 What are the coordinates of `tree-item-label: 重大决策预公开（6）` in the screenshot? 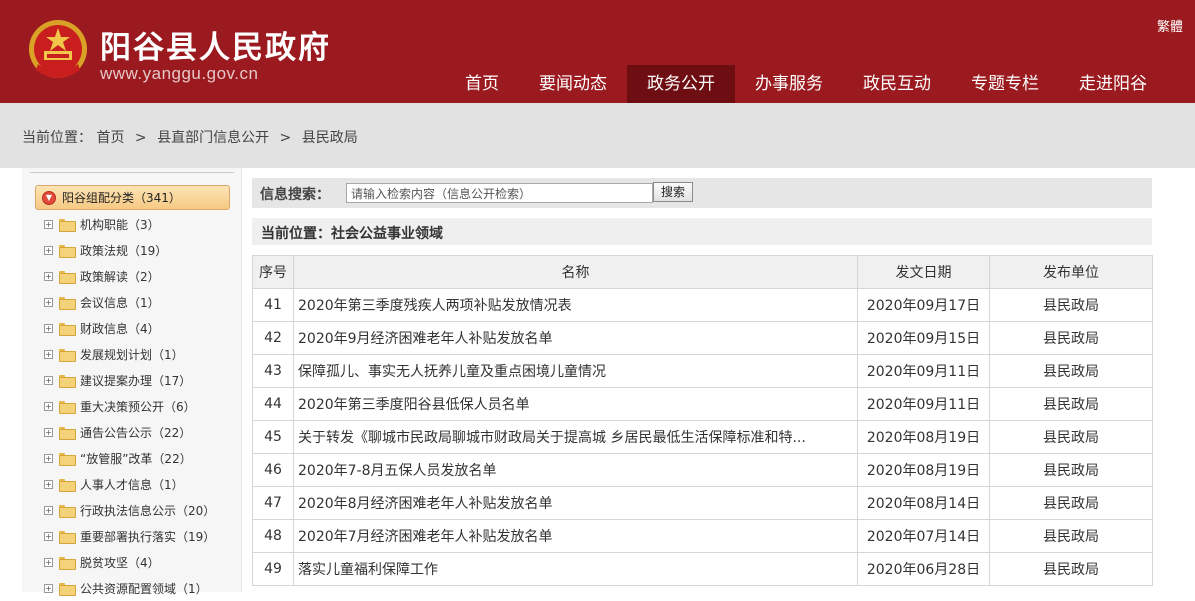 It's located at (138, 406).